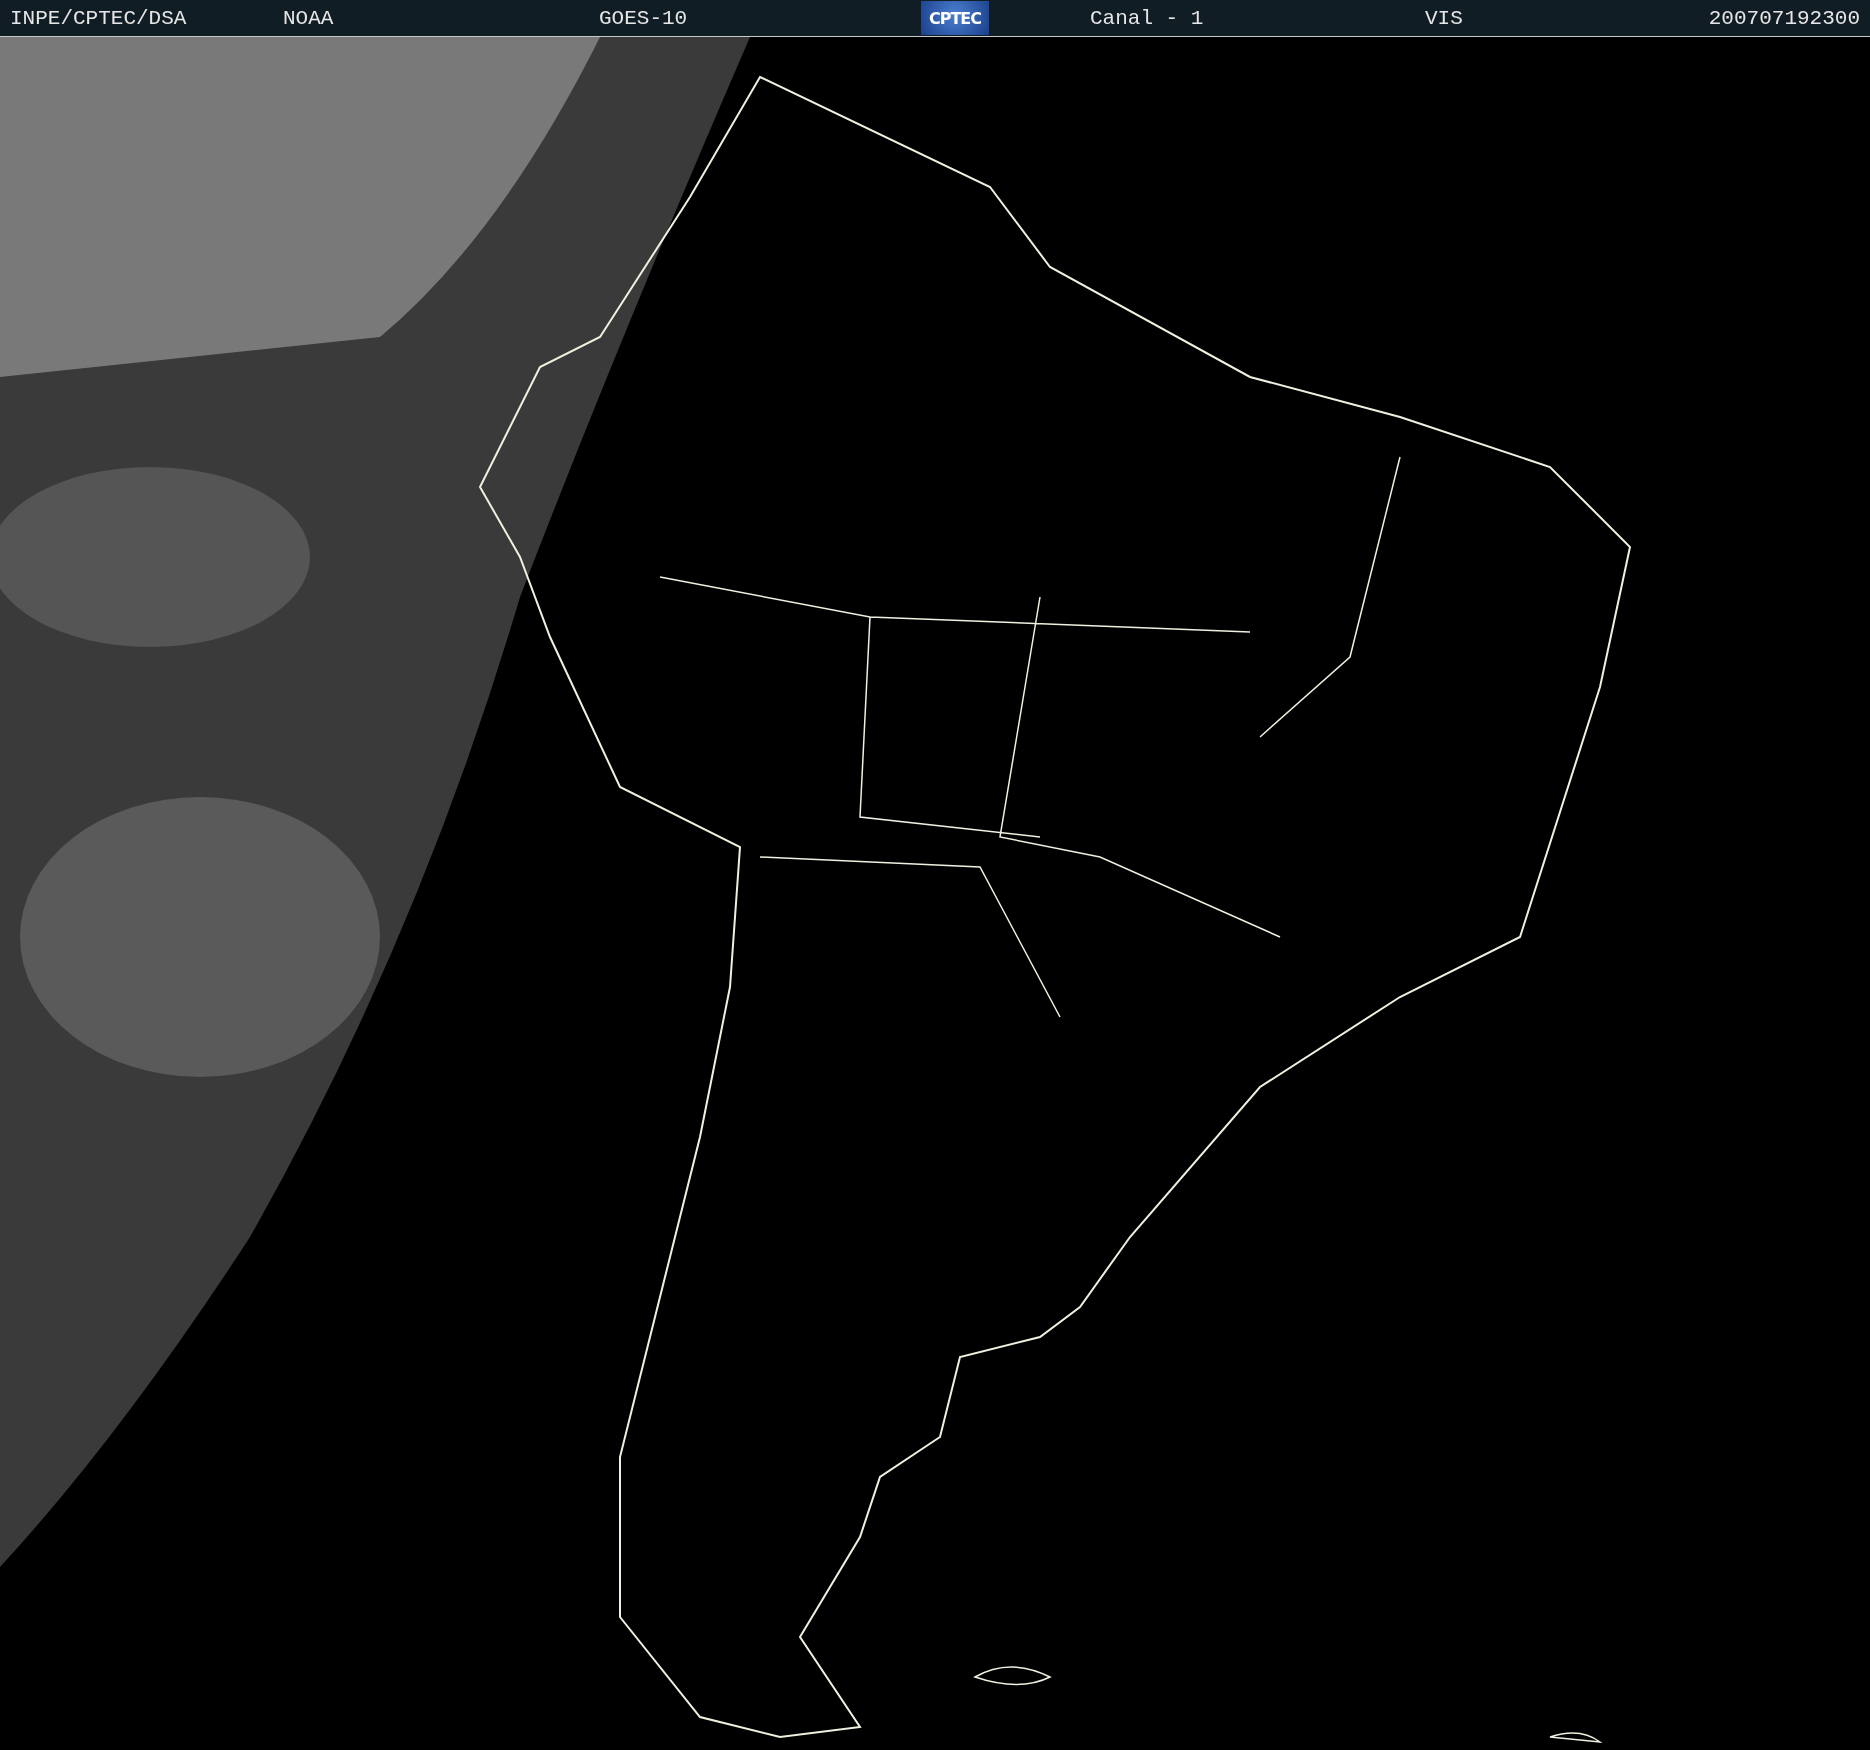 The image size is (1870, 1750). What do you see at coordinates (308, 18) in the screenshot?
I see `agency-label: NOAA` at bounding box center [308, 18].